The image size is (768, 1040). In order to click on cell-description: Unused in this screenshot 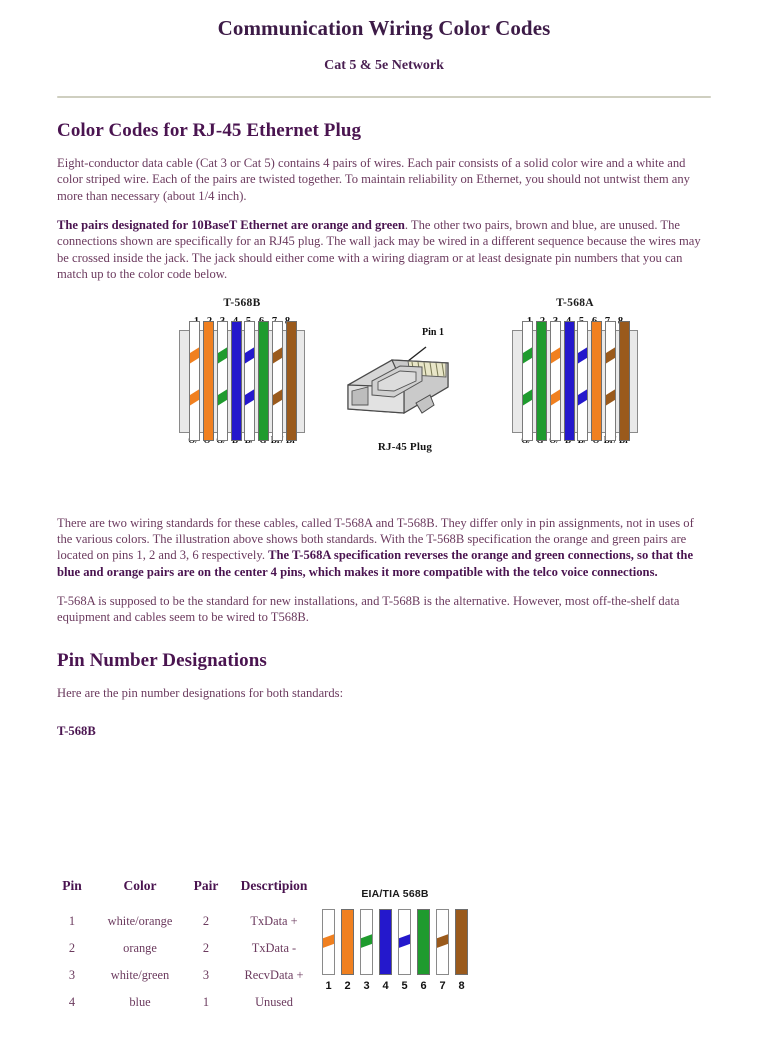, I will do `click(274, 1002)`.